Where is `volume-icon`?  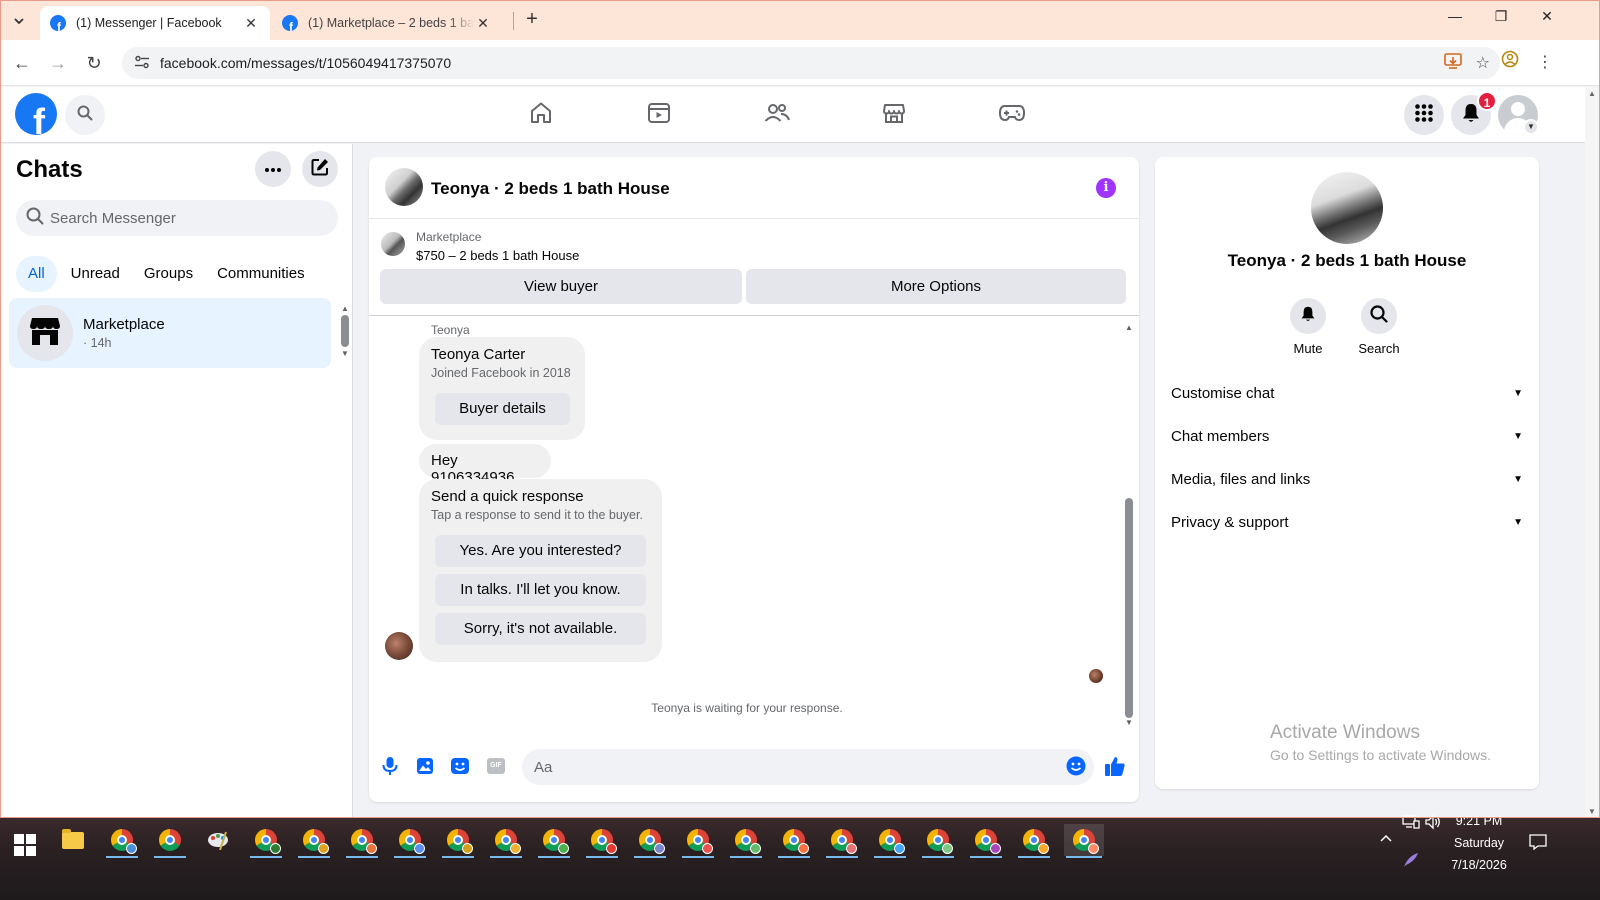
volume-icon is located at coordinates (1433, 823).